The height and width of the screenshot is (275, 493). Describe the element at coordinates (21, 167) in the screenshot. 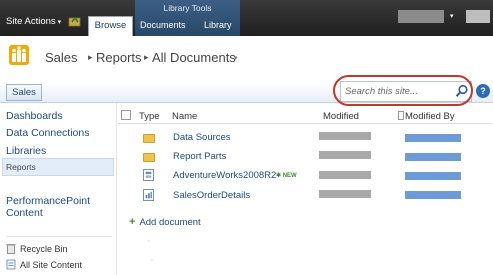

I see `leftnav-reports: Reports` at that location.